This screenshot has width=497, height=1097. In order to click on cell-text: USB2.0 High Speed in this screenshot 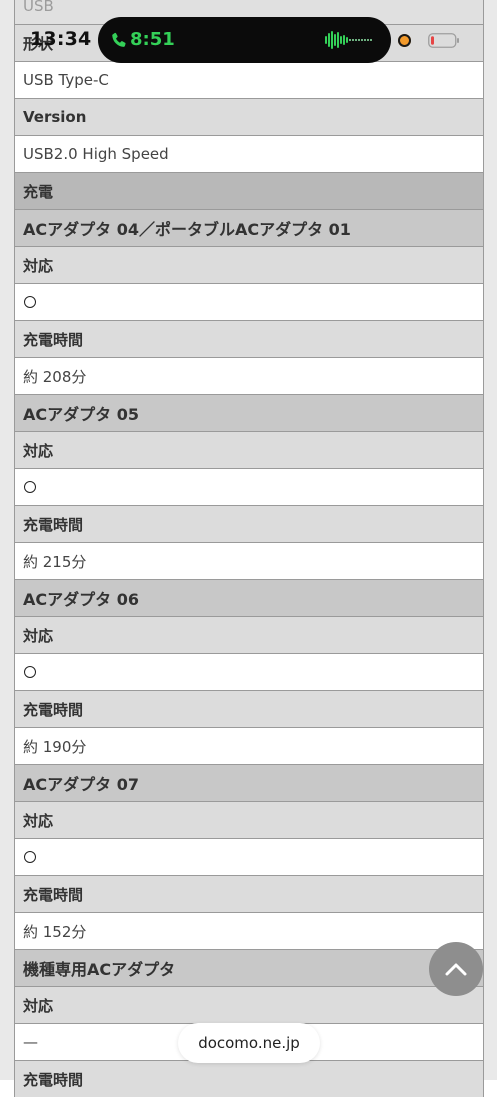, I will do `click(96, 154)`.